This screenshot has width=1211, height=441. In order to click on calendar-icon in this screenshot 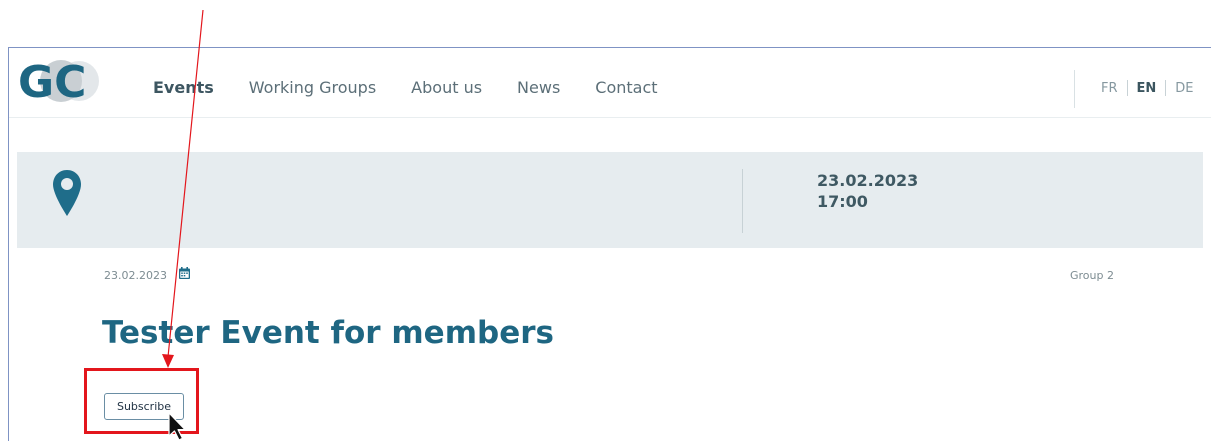, I will do `click(184, 273)`.